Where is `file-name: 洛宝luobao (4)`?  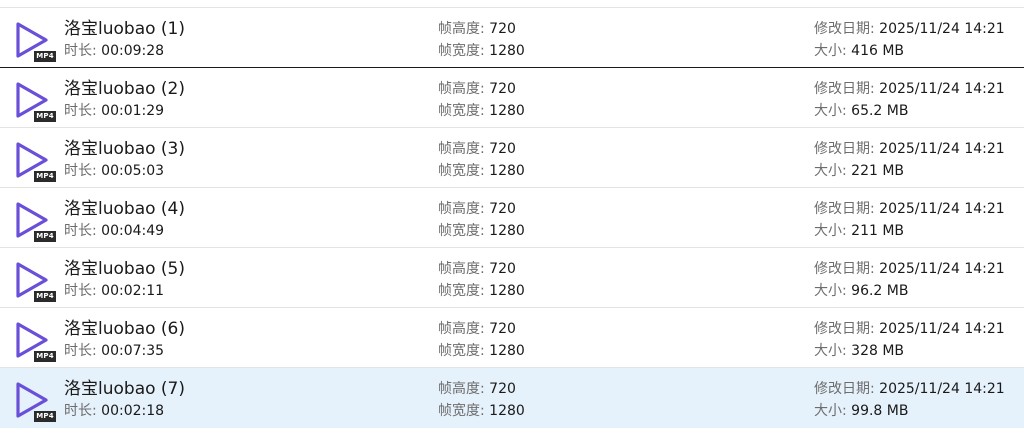
file-name: 洛宝luobao (4) is located at coordinates (124, 209).